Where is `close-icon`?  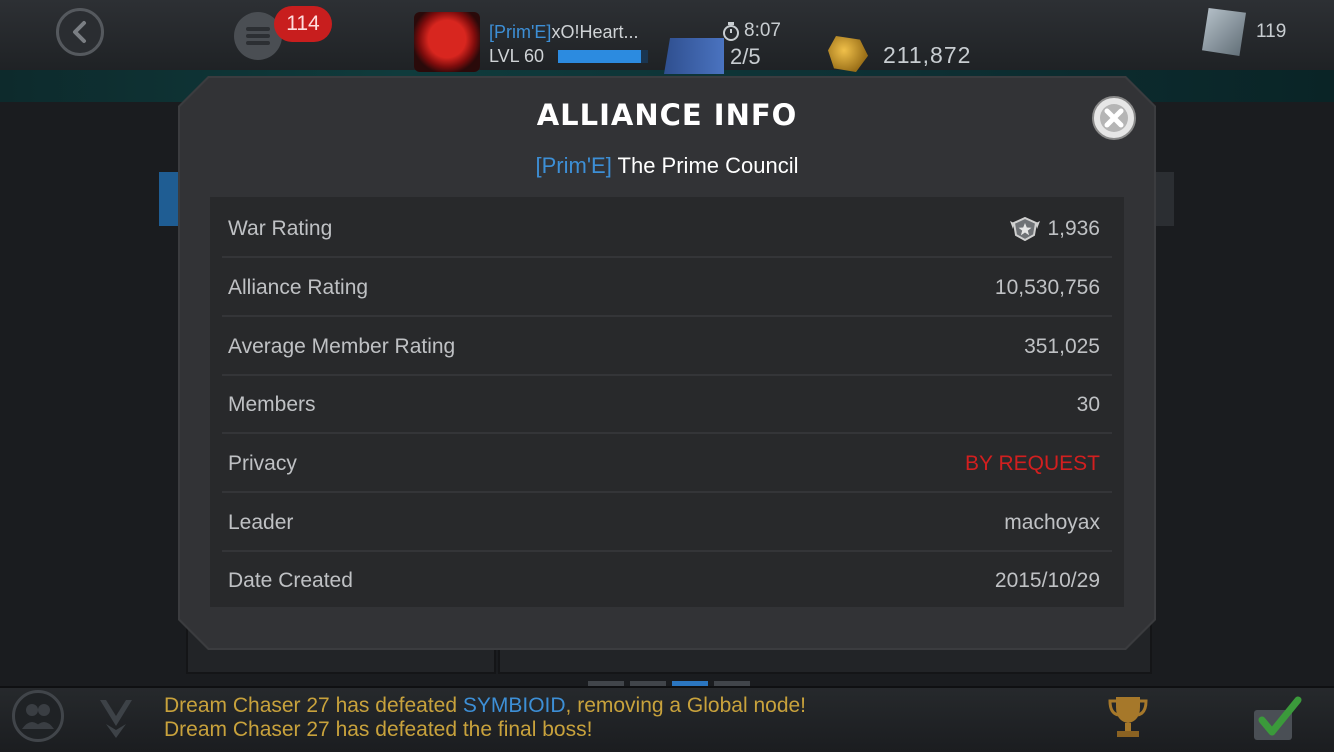
close-icon is located at coordinates (1114, 118).